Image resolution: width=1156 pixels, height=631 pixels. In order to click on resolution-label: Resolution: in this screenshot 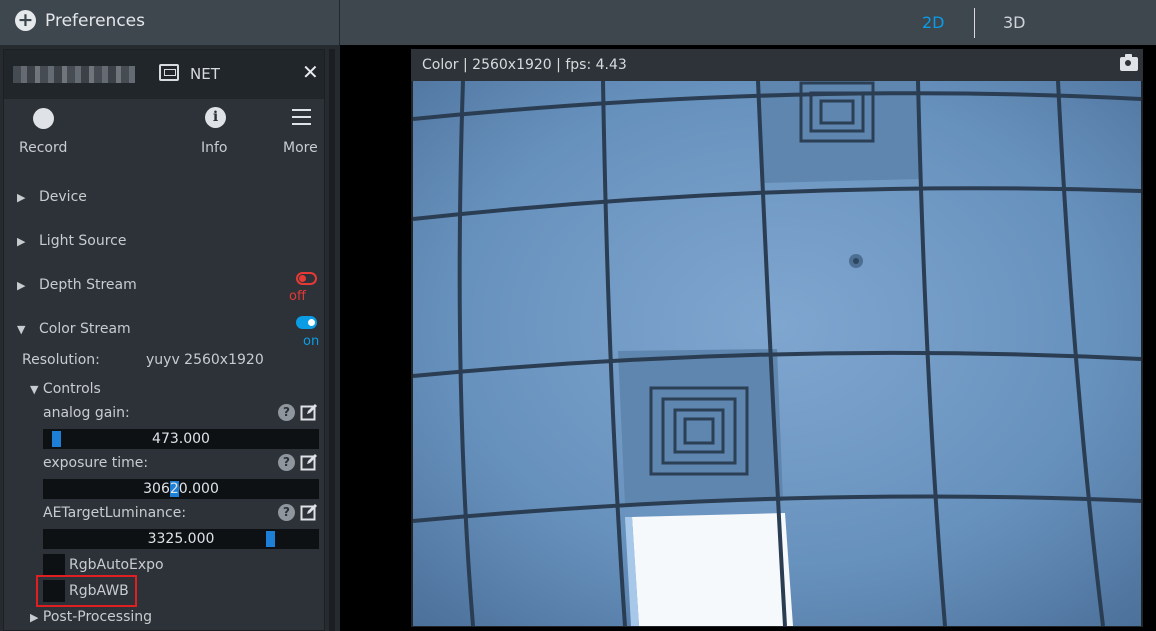, I will do `click(61, 360)`.